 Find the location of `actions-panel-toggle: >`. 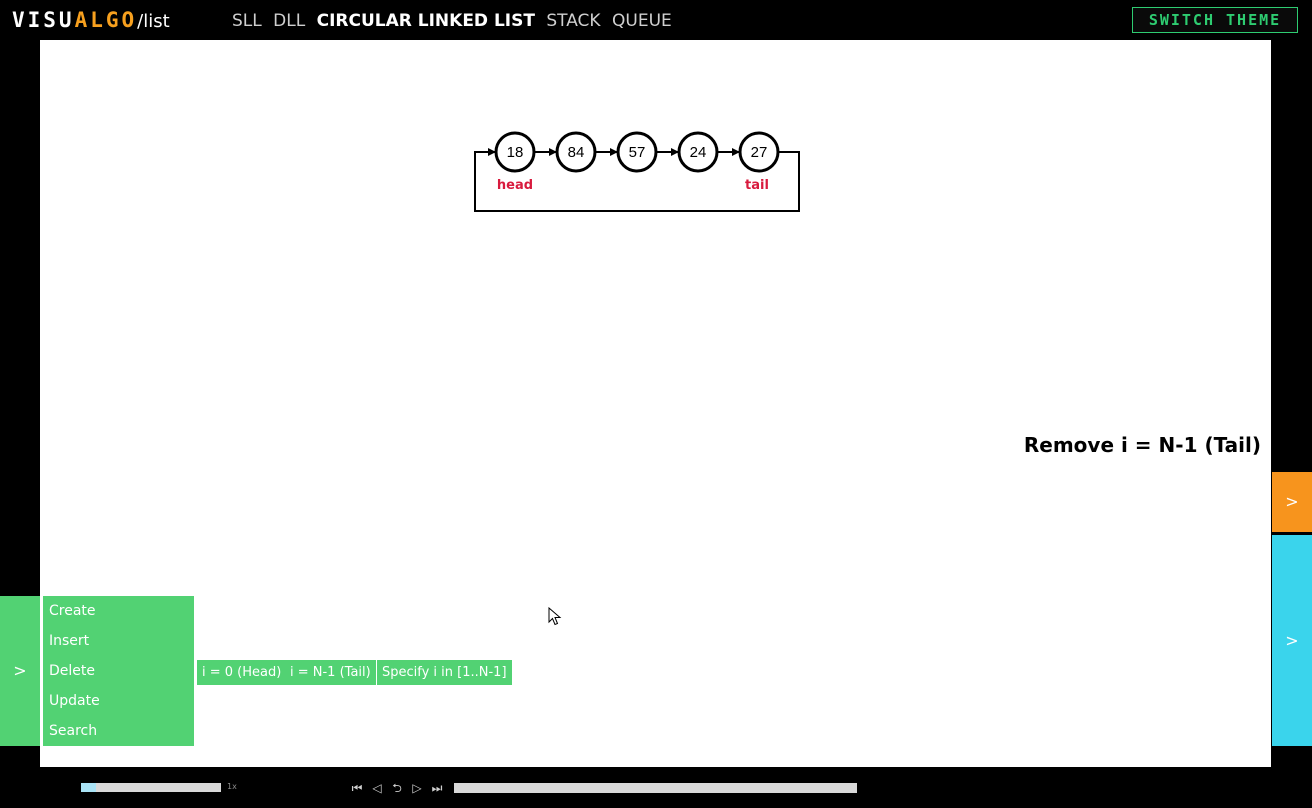

actions-panel-toggle: > is located at coordinates (20, 671).